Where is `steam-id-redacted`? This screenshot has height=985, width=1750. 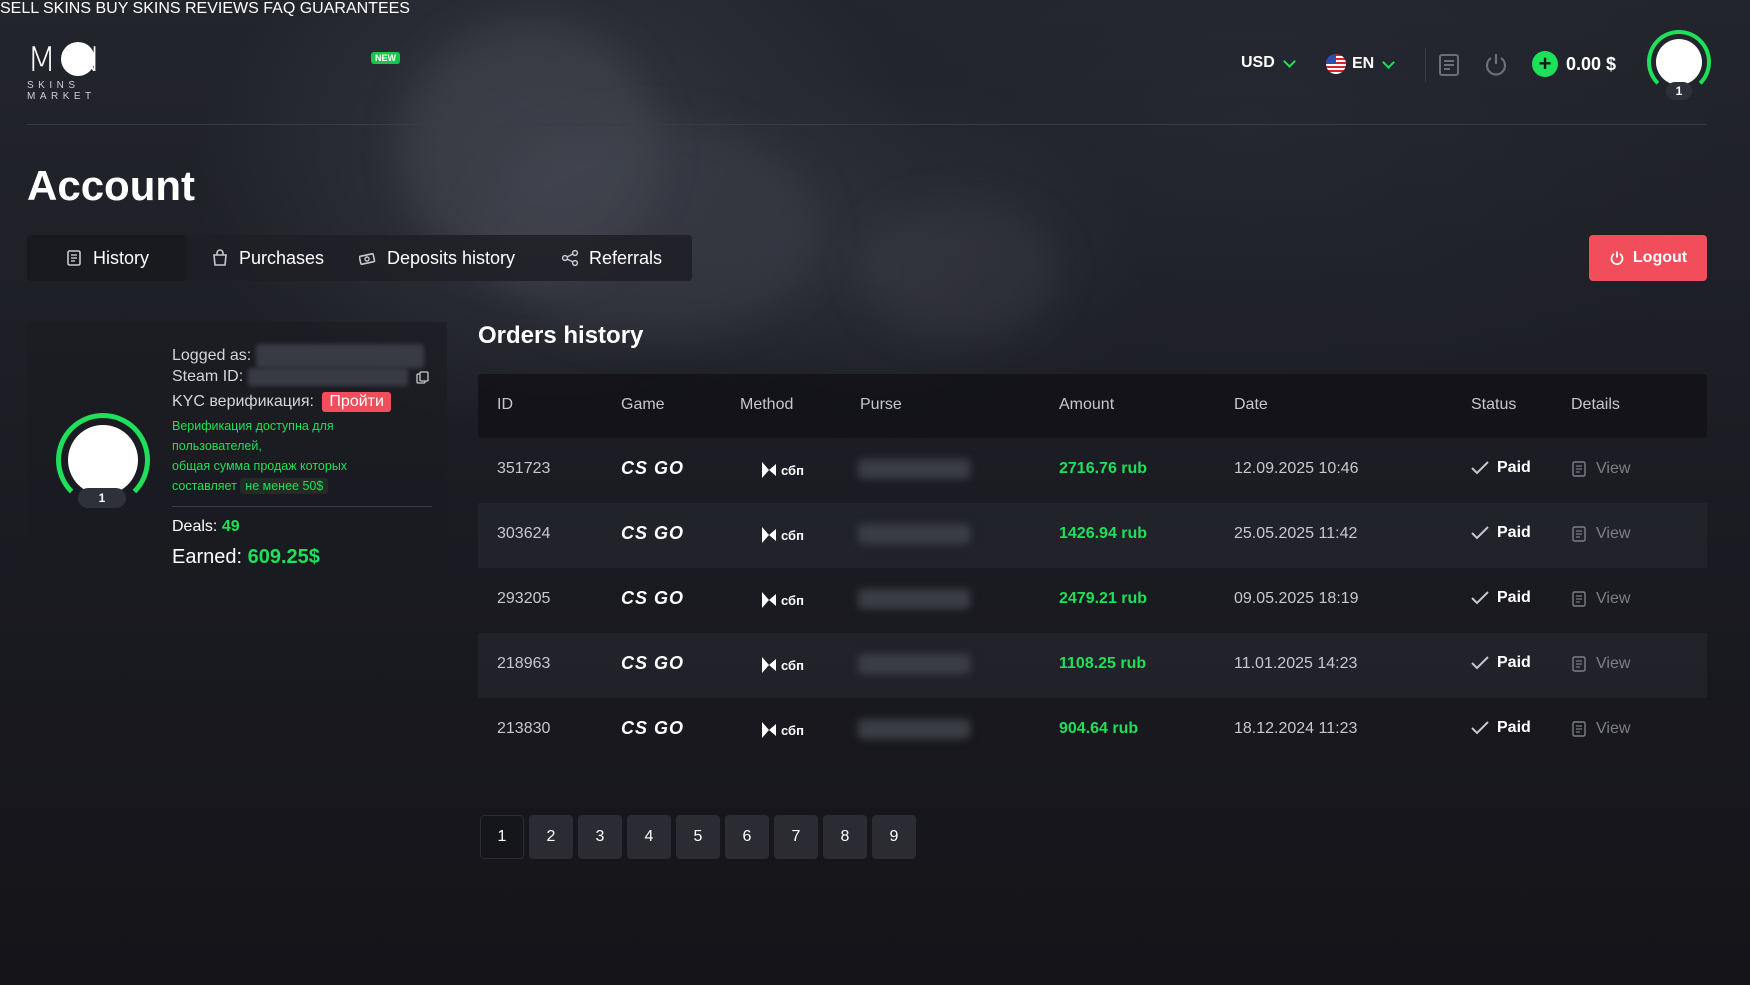
steam-id-redacted is located at coordinates (327, 377).